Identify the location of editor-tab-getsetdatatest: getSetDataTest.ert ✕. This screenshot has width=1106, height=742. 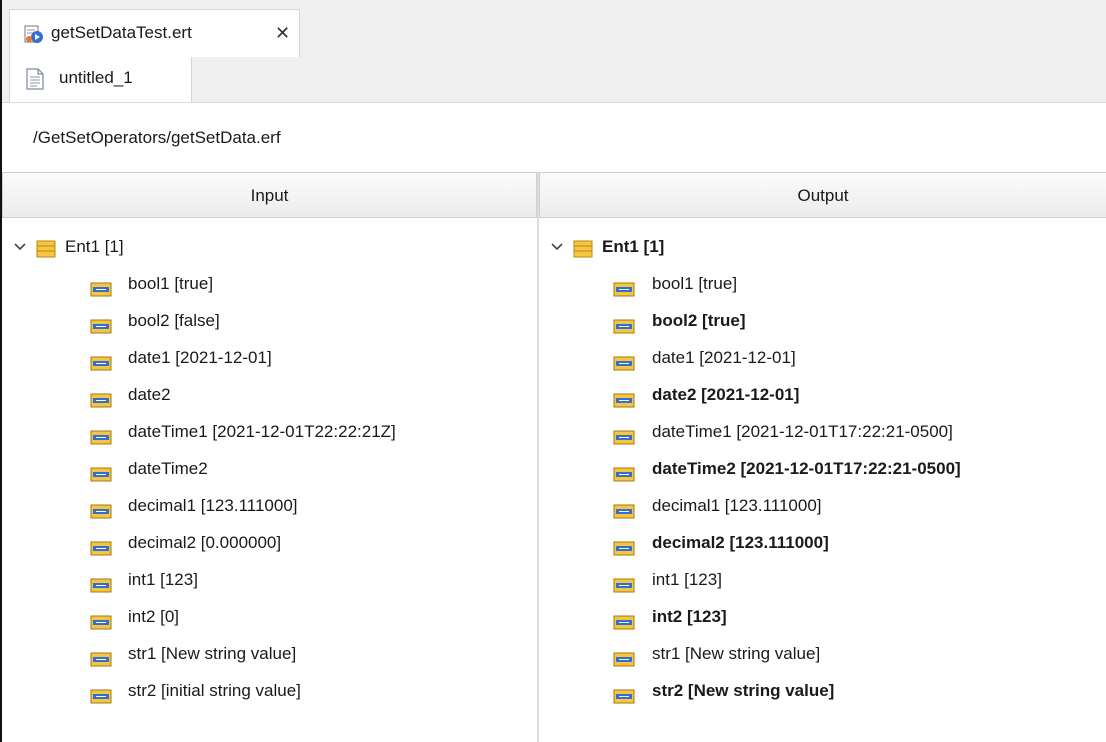
(154, 33).